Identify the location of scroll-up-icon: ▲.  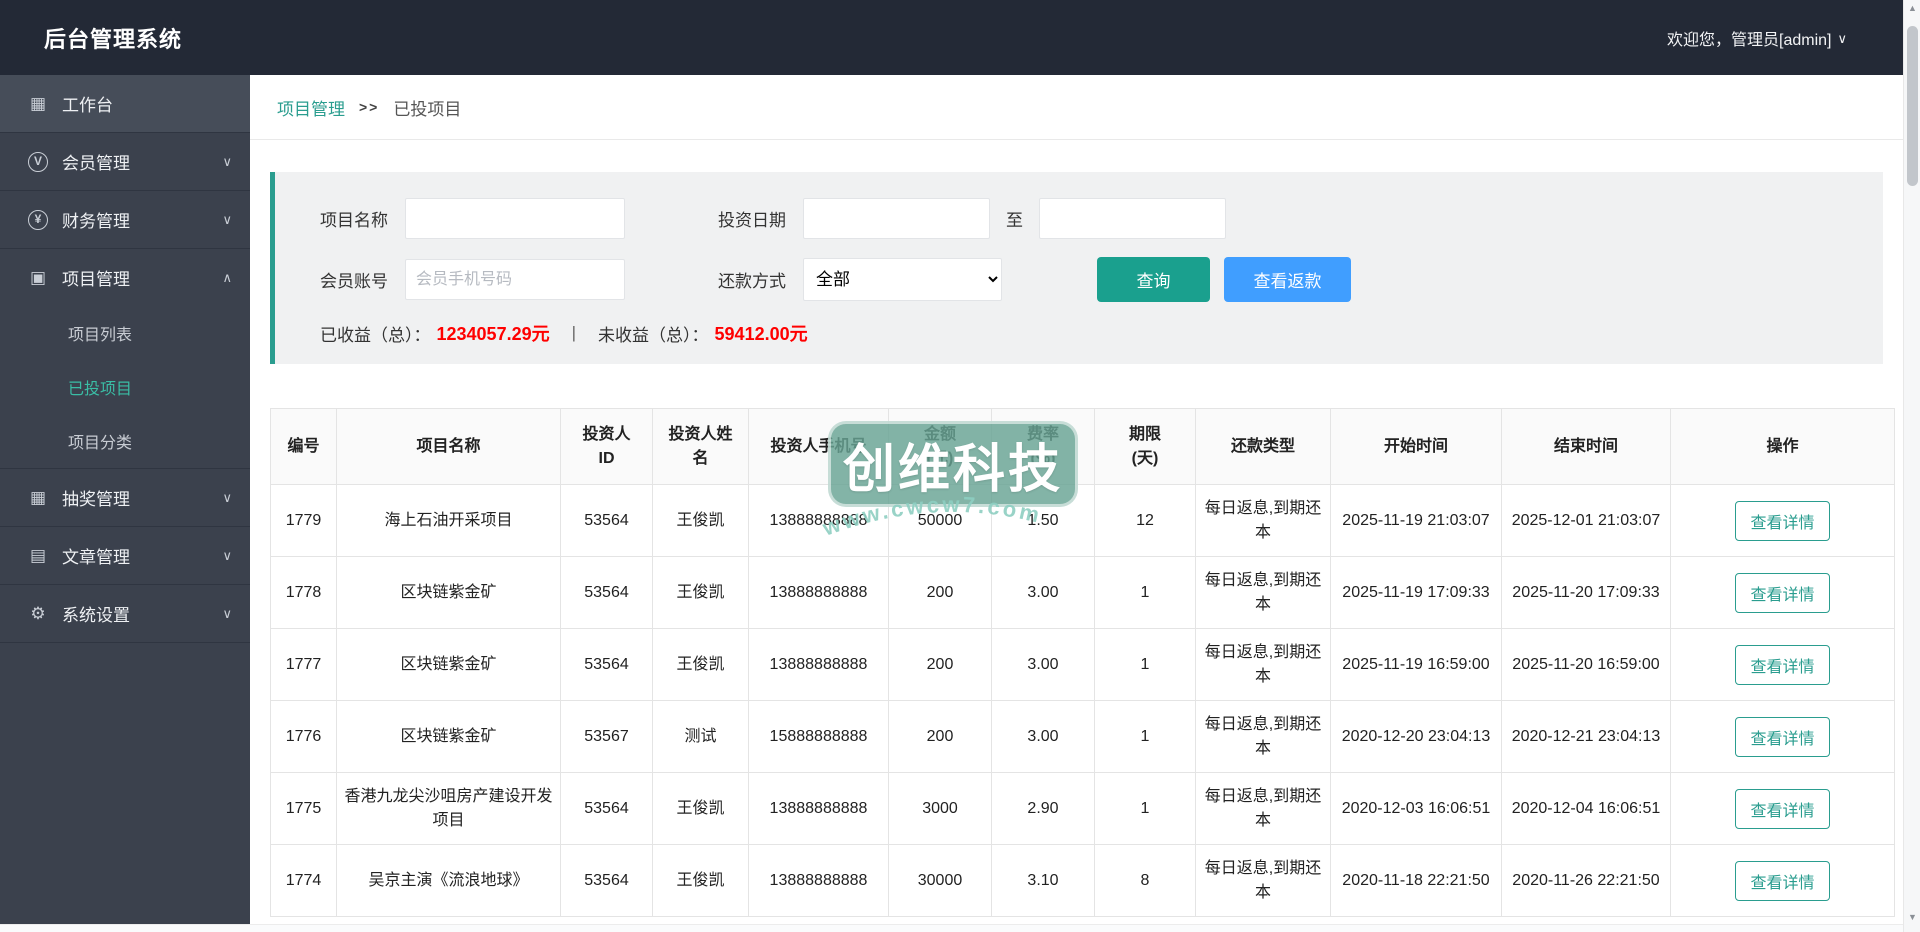
(1912, 8).